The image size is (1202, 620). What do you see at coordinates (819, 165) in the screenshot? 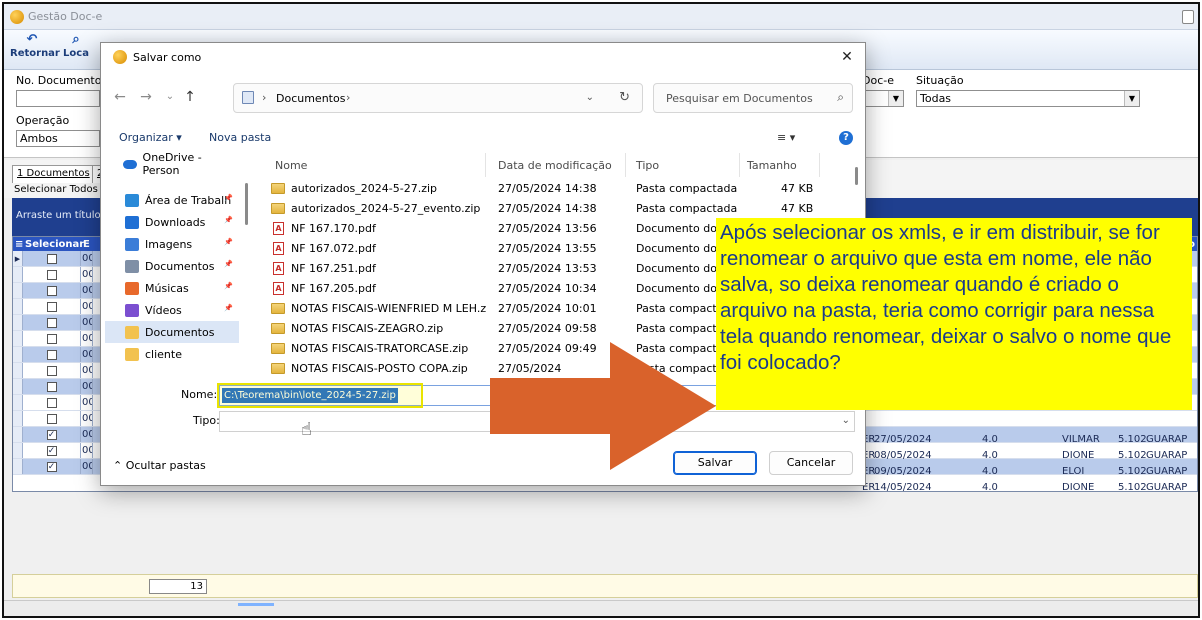
I see `column-divider` at bounding box center [819, 165].